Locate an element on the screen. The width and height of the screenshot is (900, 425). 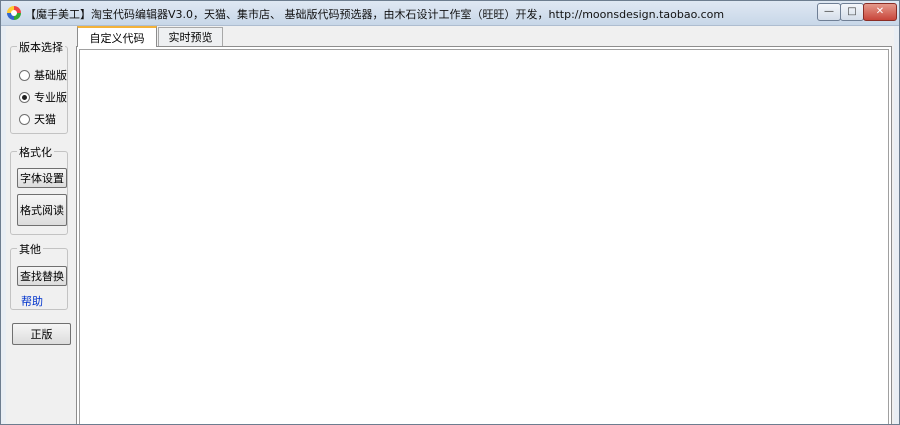
maximize-icon: □ is located at coordinates (852, 11).